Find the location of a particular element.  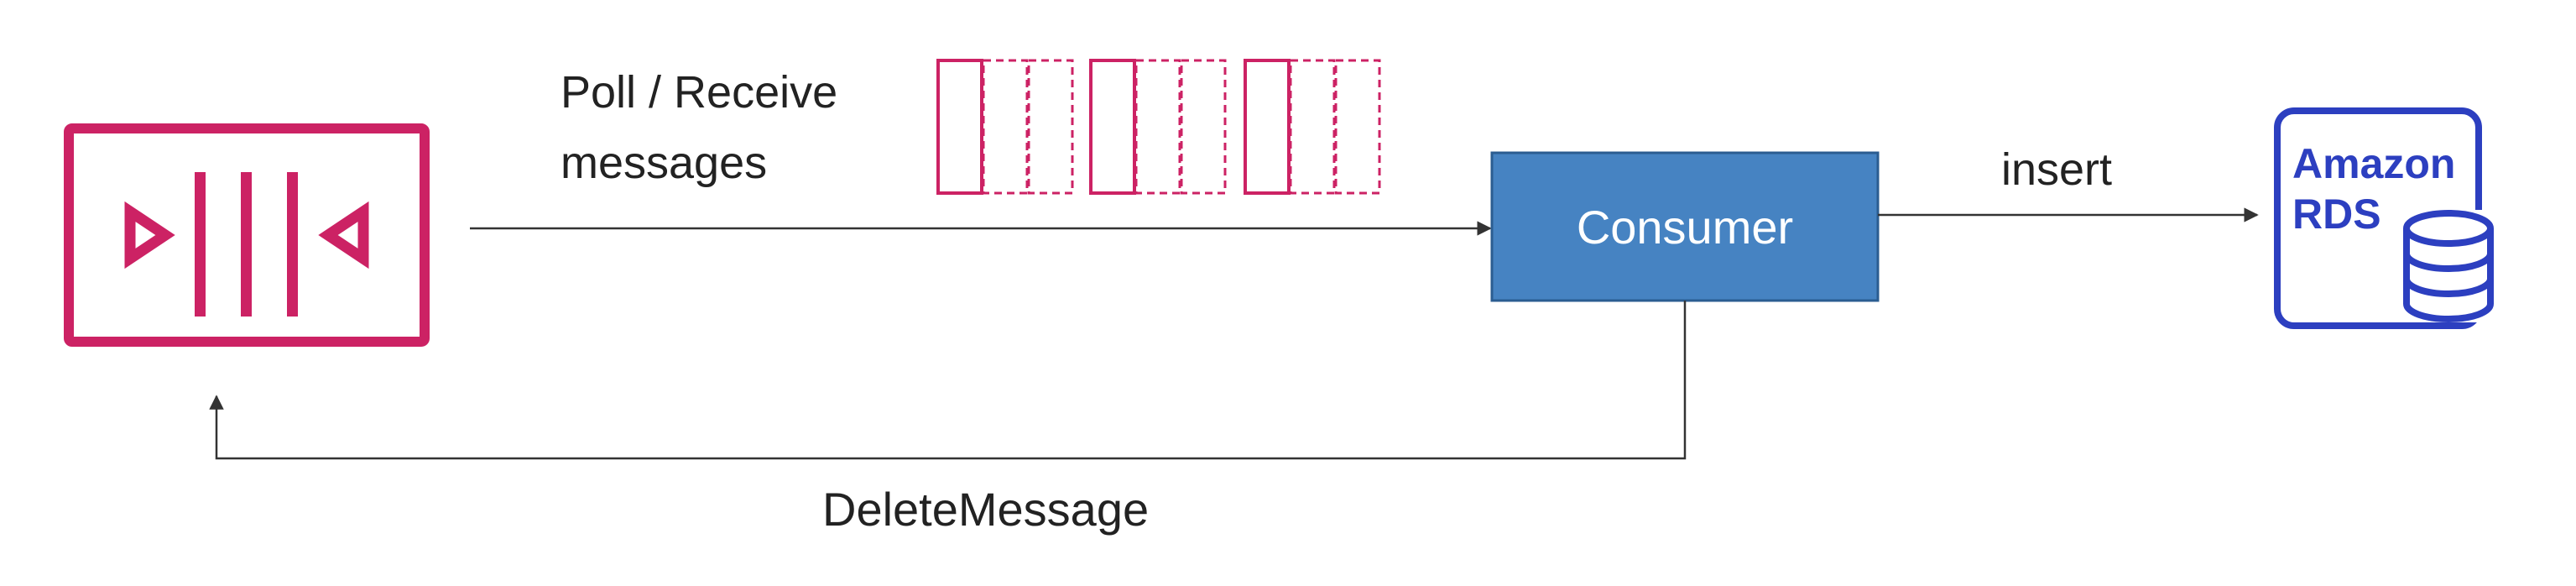

consumer-label: Consumer is located at coordinates (1685, 227).